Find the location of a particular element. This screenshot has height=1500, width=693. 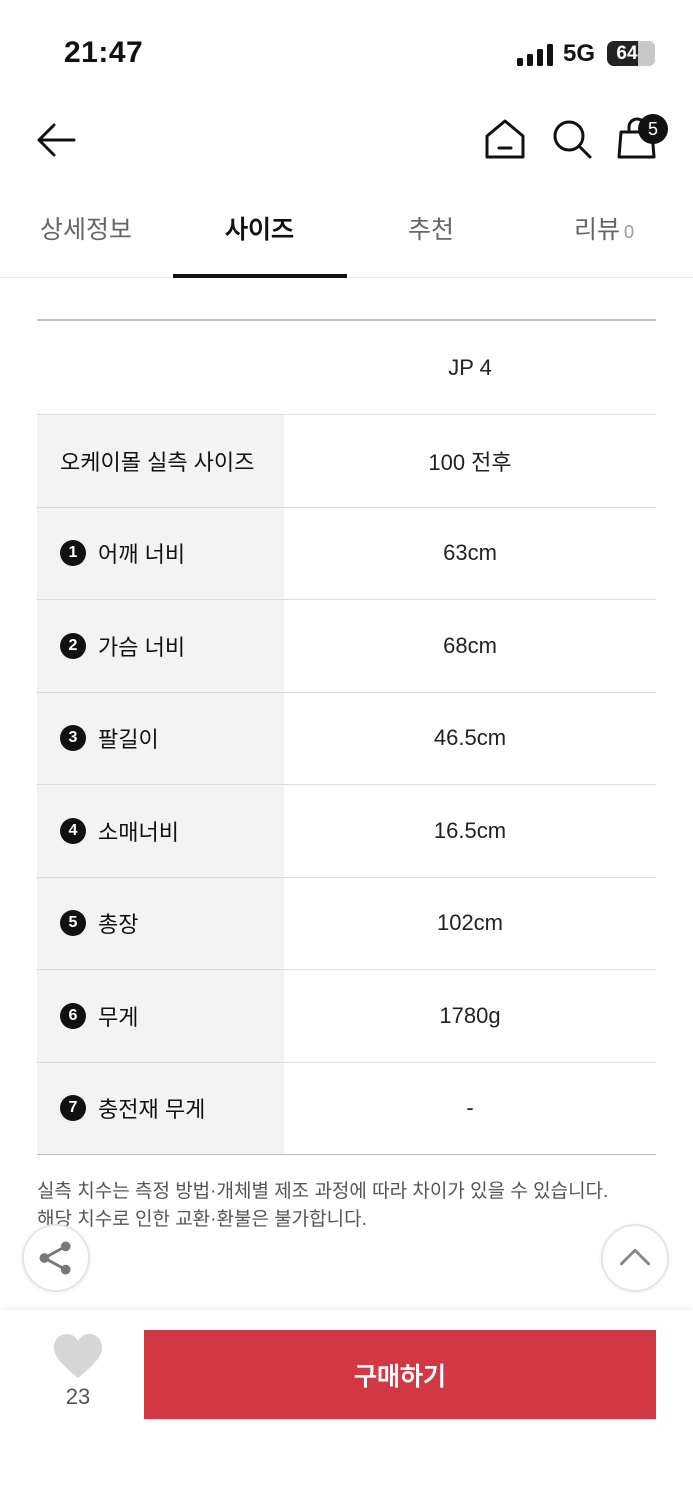

number-badge-icon: 3 is located at coordinates (73, 738).